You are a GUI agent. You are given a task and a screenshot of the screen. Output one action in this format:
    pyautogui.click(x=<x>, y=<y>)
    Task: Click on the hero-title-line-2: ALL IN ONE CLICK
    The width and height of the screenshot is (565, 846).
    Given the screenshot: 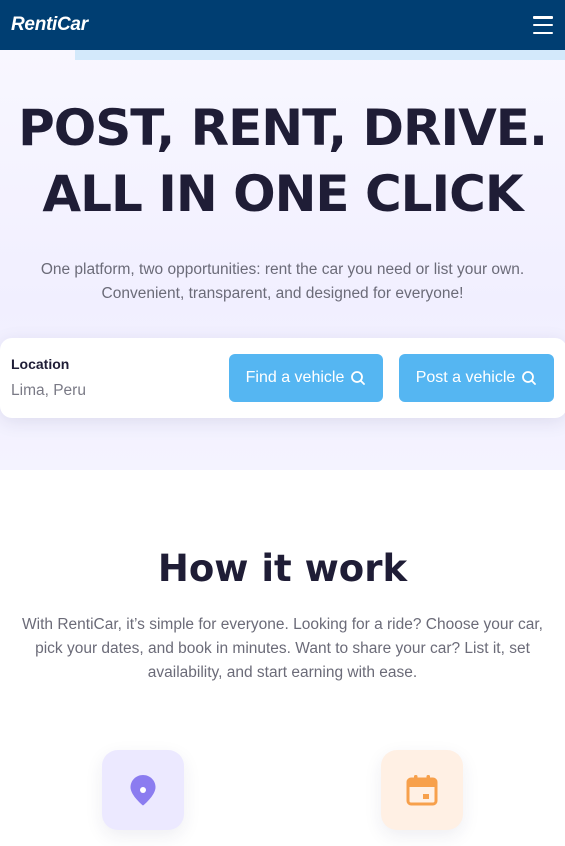 What is the action you would take?
    pyautogui.click(x=282, y=194)
    